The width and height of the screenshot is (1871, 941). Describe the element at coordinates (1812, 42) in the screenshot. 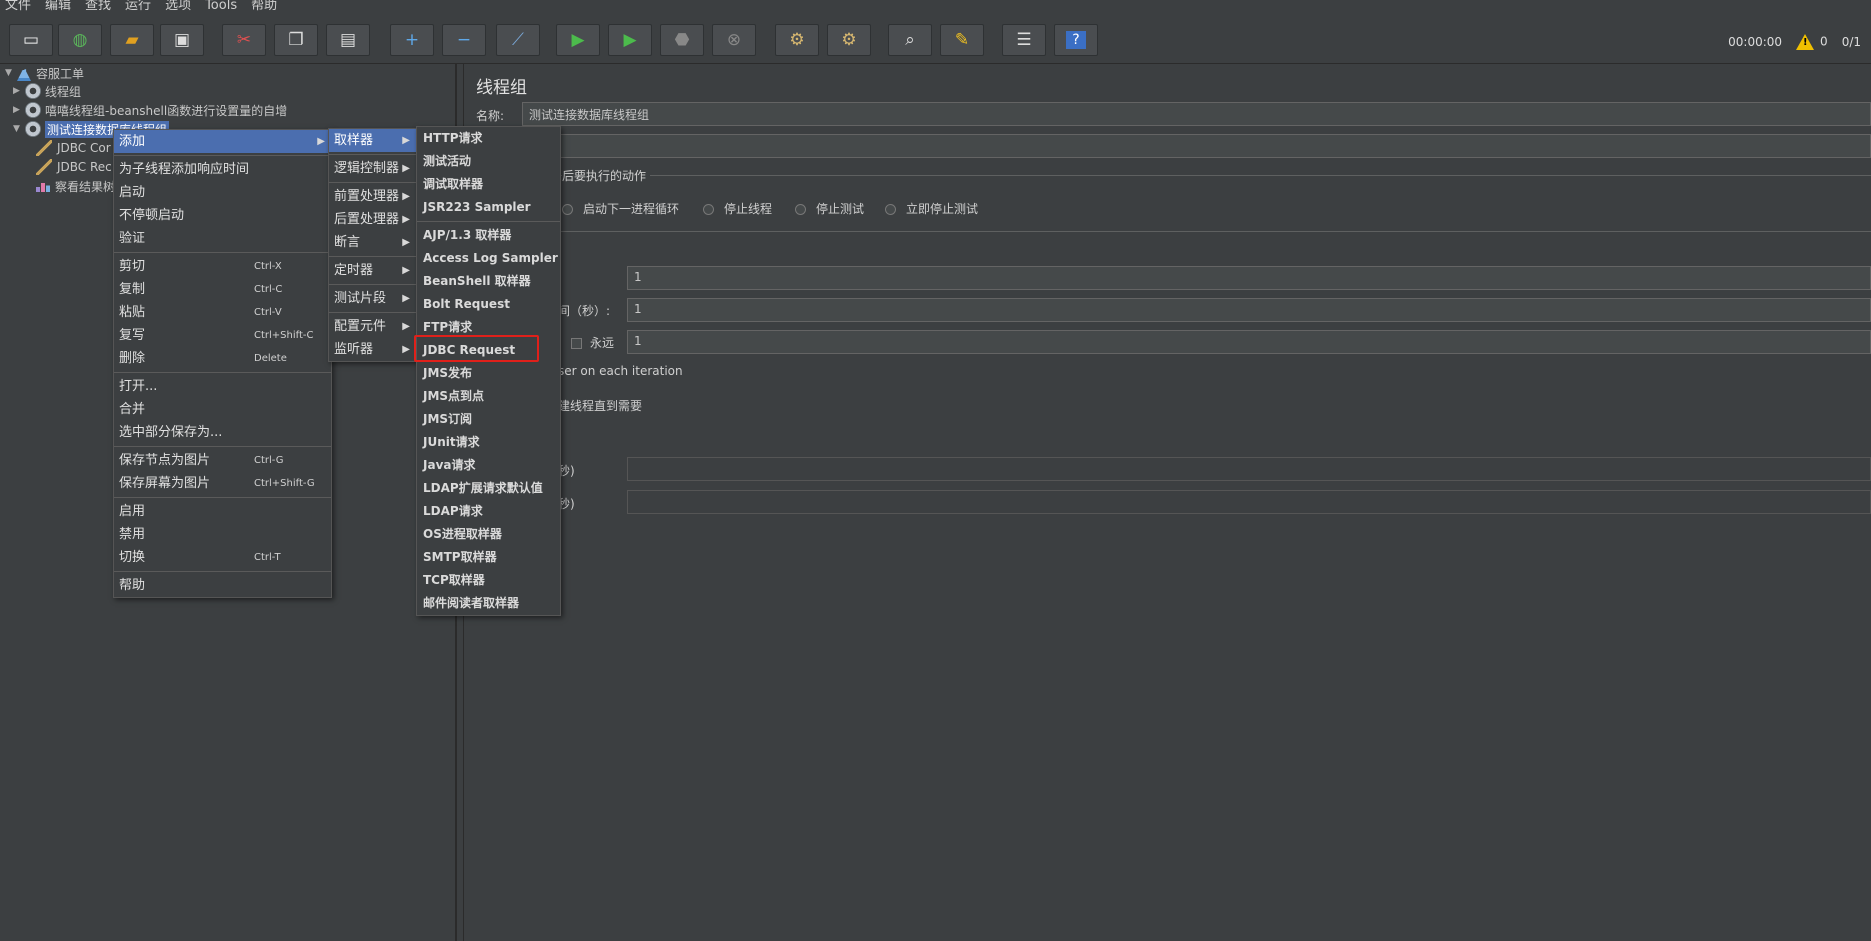

I see `warning-indicator: 0` at that location.